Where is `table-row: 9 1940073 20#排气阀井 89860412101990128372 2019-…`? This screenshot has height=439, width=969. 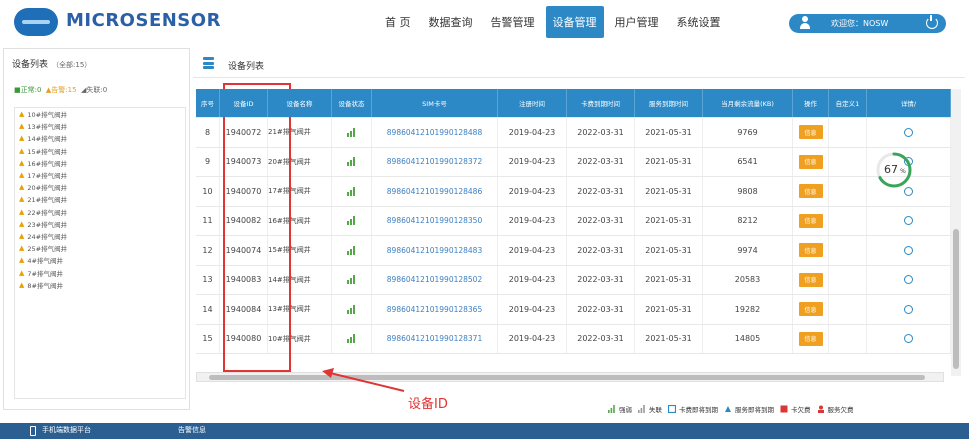 table-row: 9 1940073 20#排气阀井 89860412101990128372 2019-… is located at coordinates (573, 162).